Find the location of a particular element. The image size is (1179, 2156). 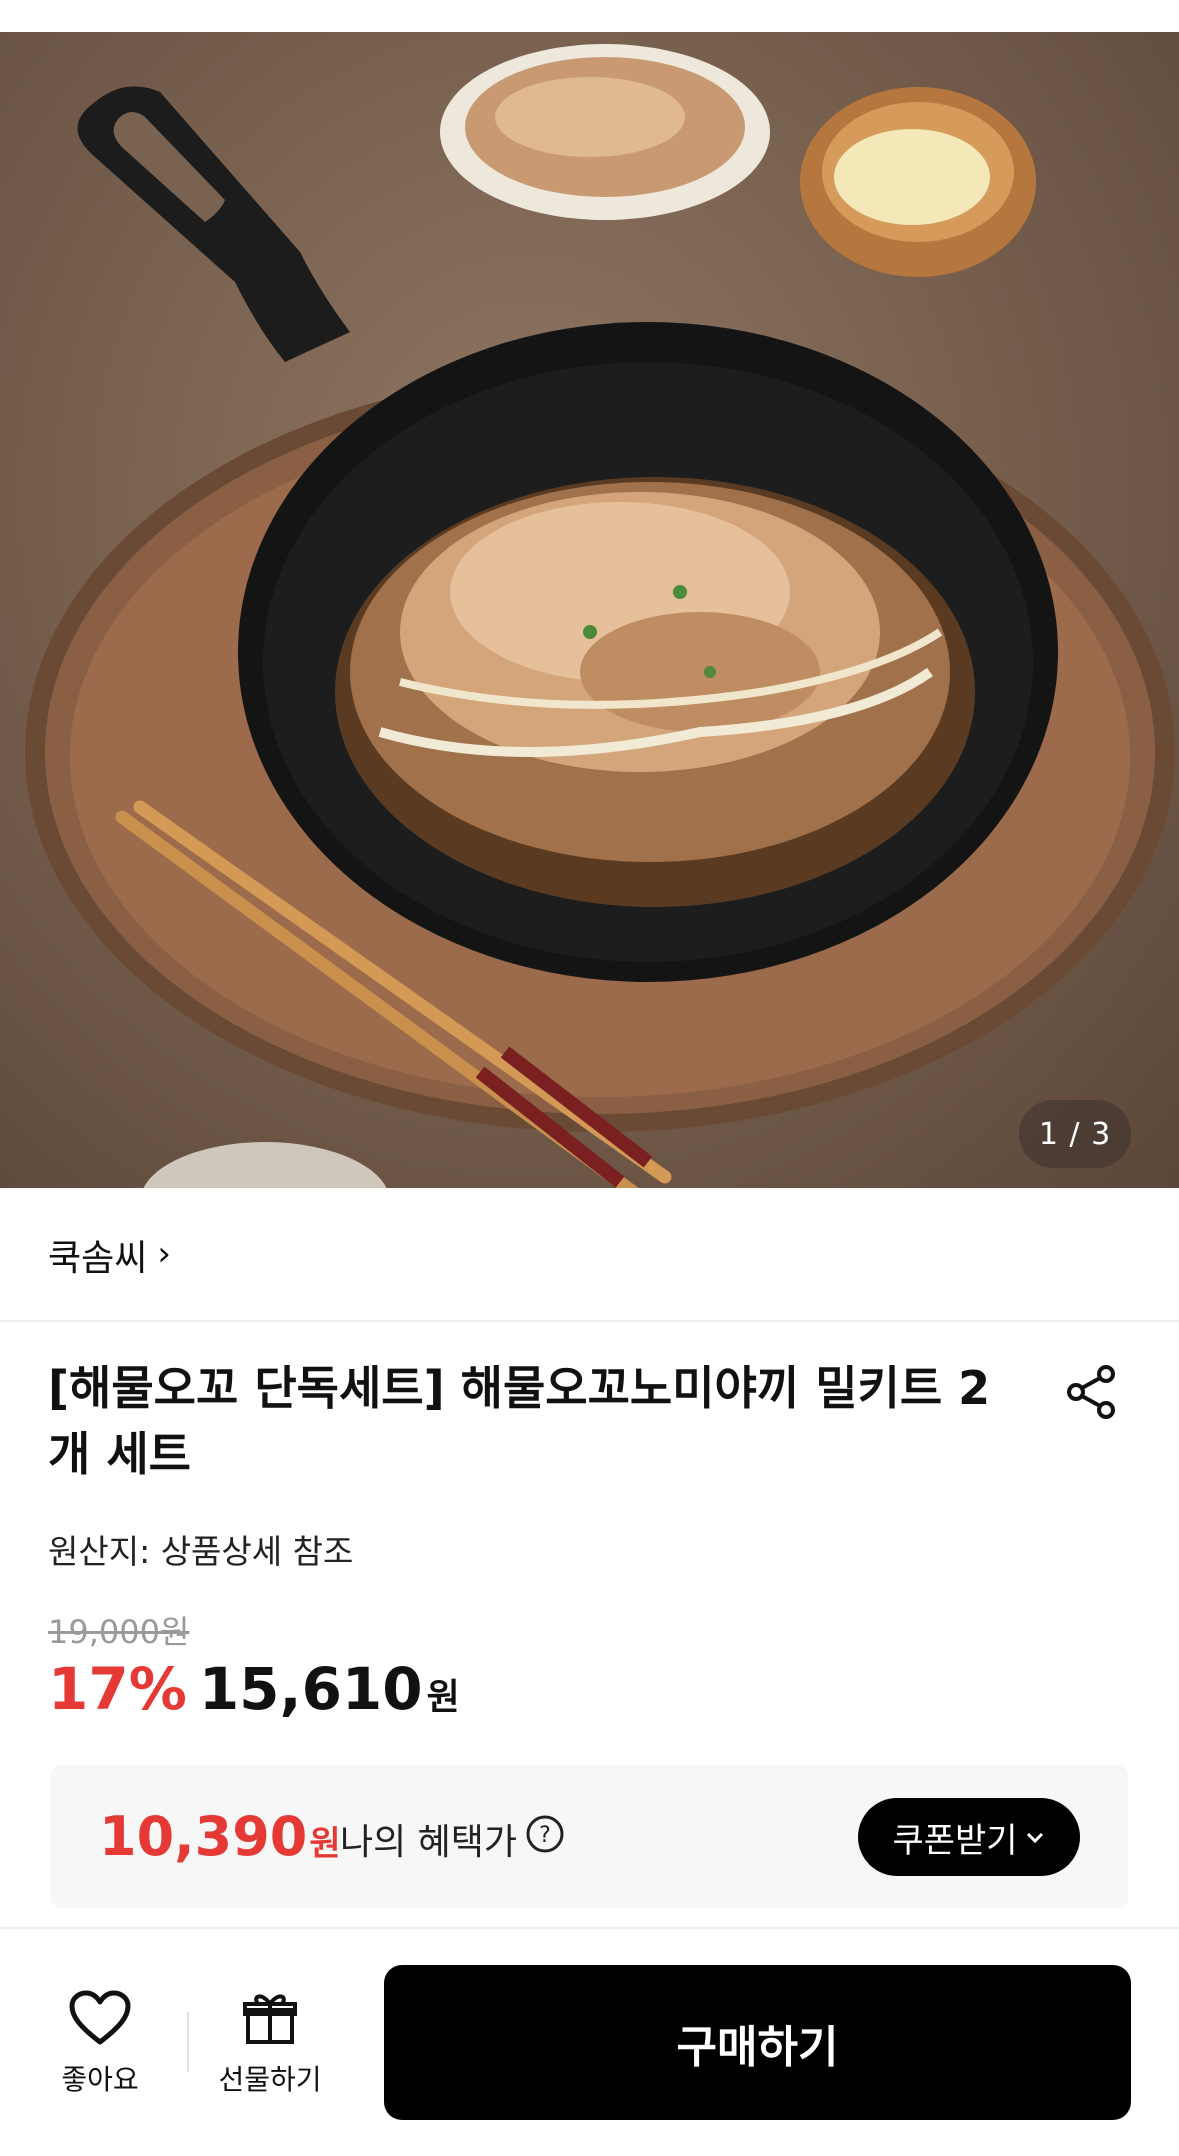

gift-icon is located at coordinates (270, 2019).